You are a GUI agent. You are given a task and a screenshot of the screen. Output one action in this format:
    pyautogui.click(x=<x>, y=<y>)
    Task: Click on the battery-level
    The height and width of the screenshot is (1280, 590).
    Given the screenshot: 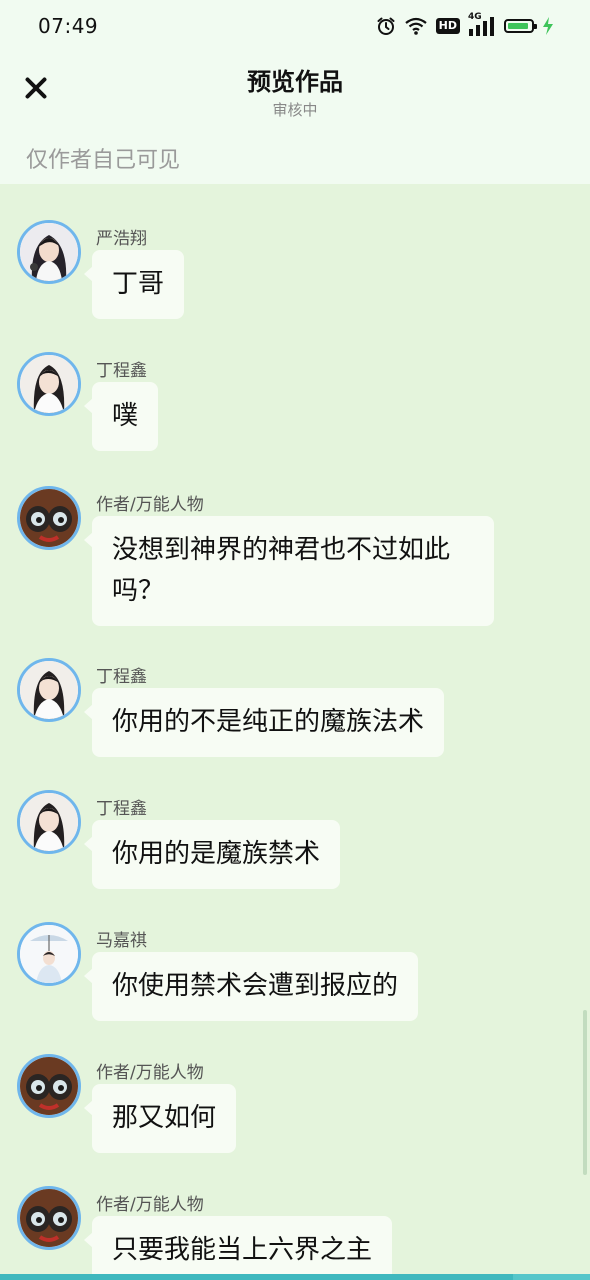 What is the action you would take?
    pyautogui.click(x=518, y=26)
    